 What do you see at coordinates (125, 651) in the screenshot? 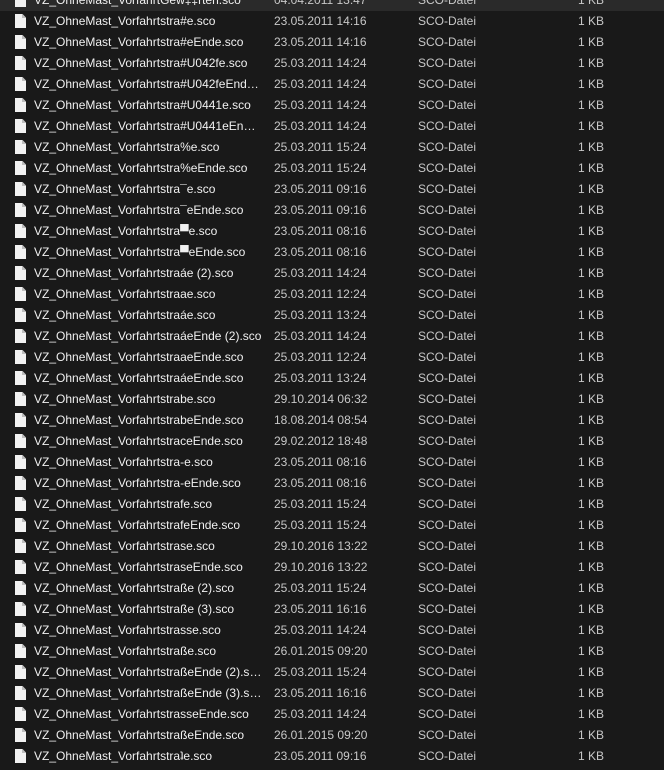
I see `file-name: VZ_OhneMast_Vorfahrtstraße.sco` at bounding box center [125, 651].